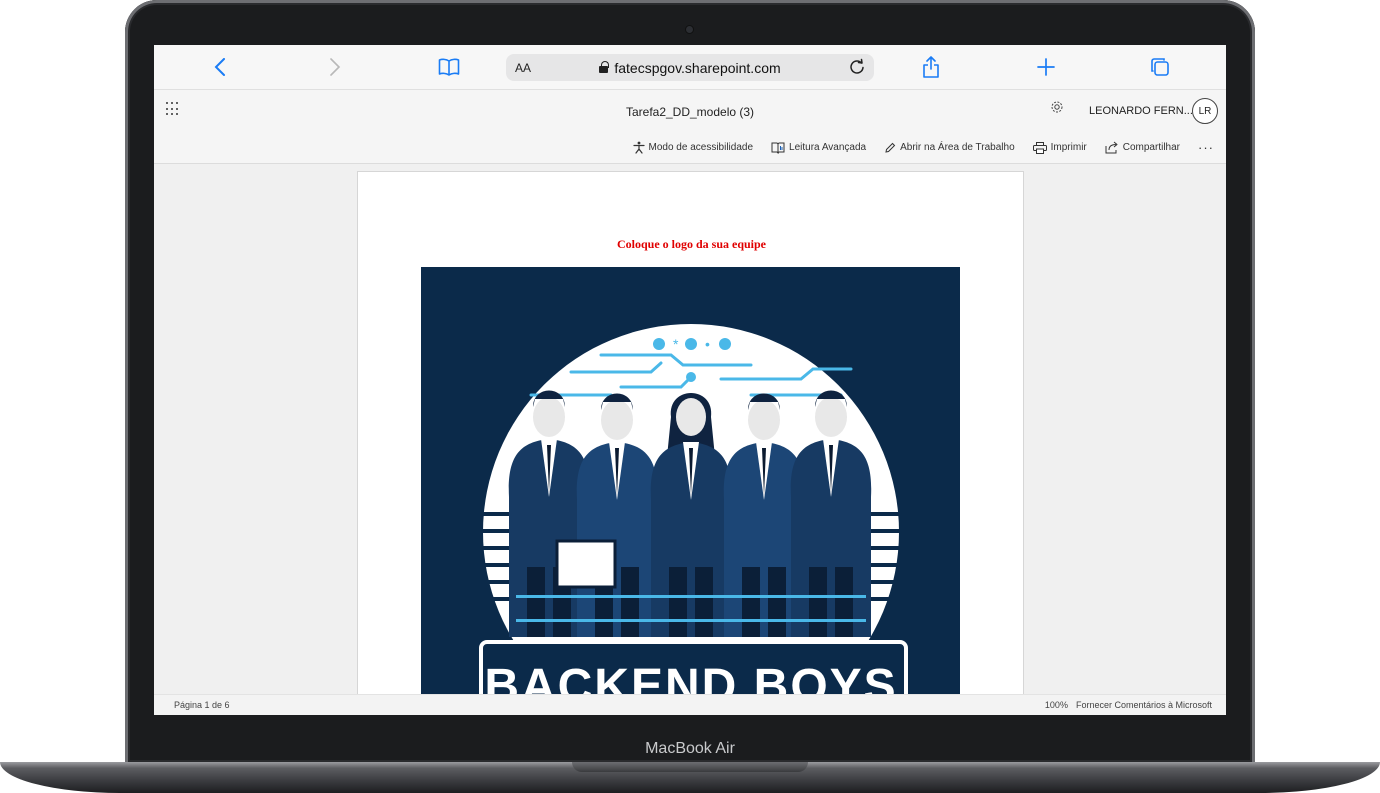  I want to click on accessibility-label: Modo de acessibilidade, so click(701, 147).